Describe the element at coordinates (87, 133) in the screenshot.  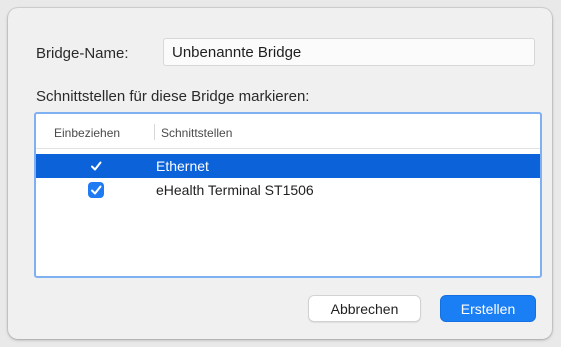
I see `column-header-include: Einbeziehen` at that location.